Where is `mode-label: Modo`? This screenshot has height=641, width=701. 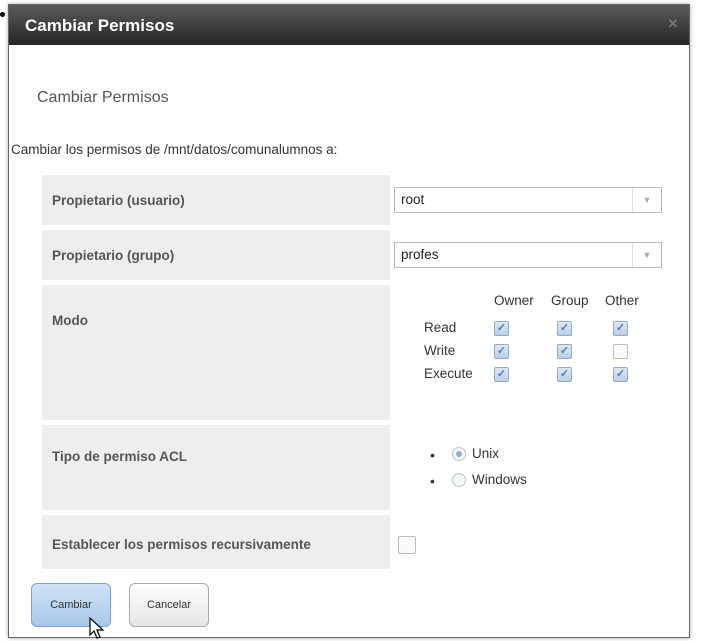 mode-label: Modo is located at coordinates (216, 352).